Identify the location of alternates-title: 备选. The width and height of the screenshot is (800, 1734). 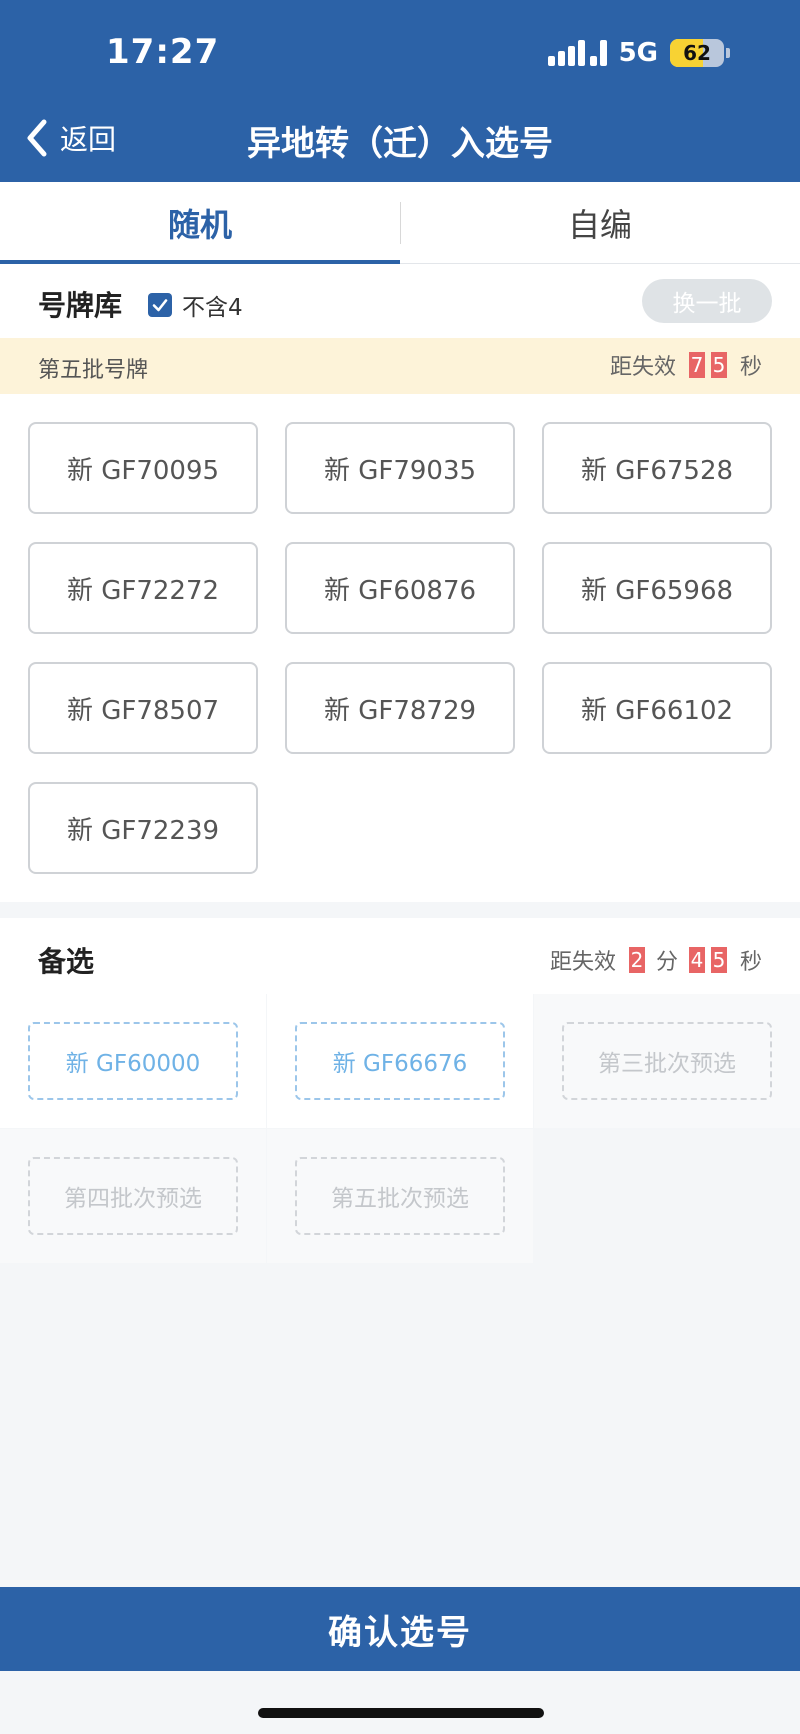
(66, 961).